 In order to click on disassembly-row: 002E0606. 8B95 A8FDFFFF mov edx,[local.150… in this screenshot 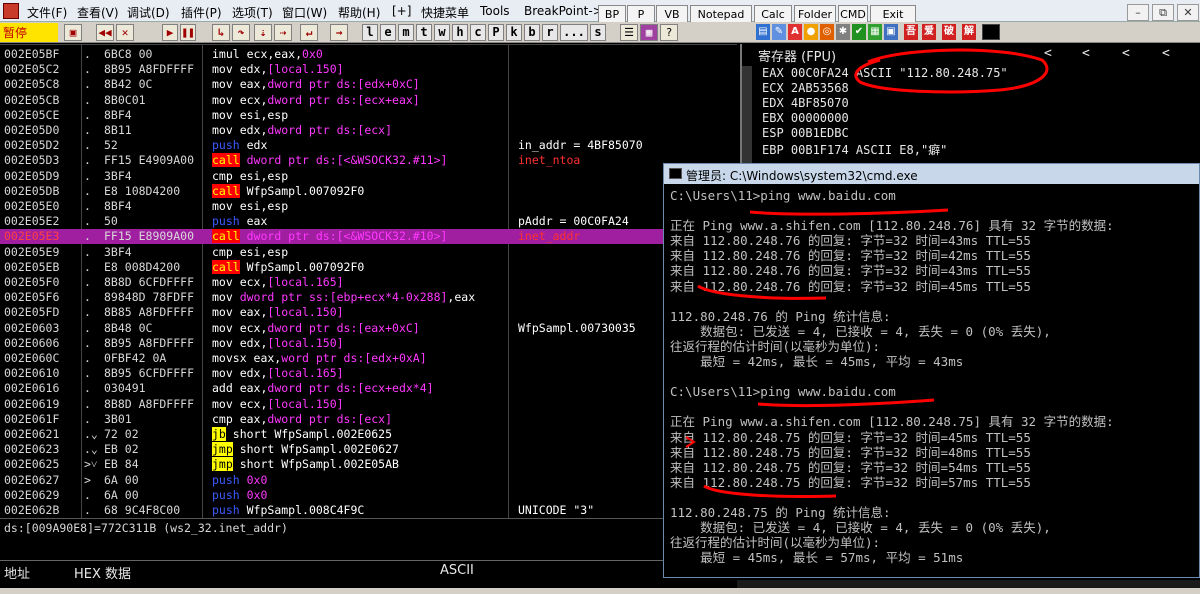, I will do `click(368, 343)`.